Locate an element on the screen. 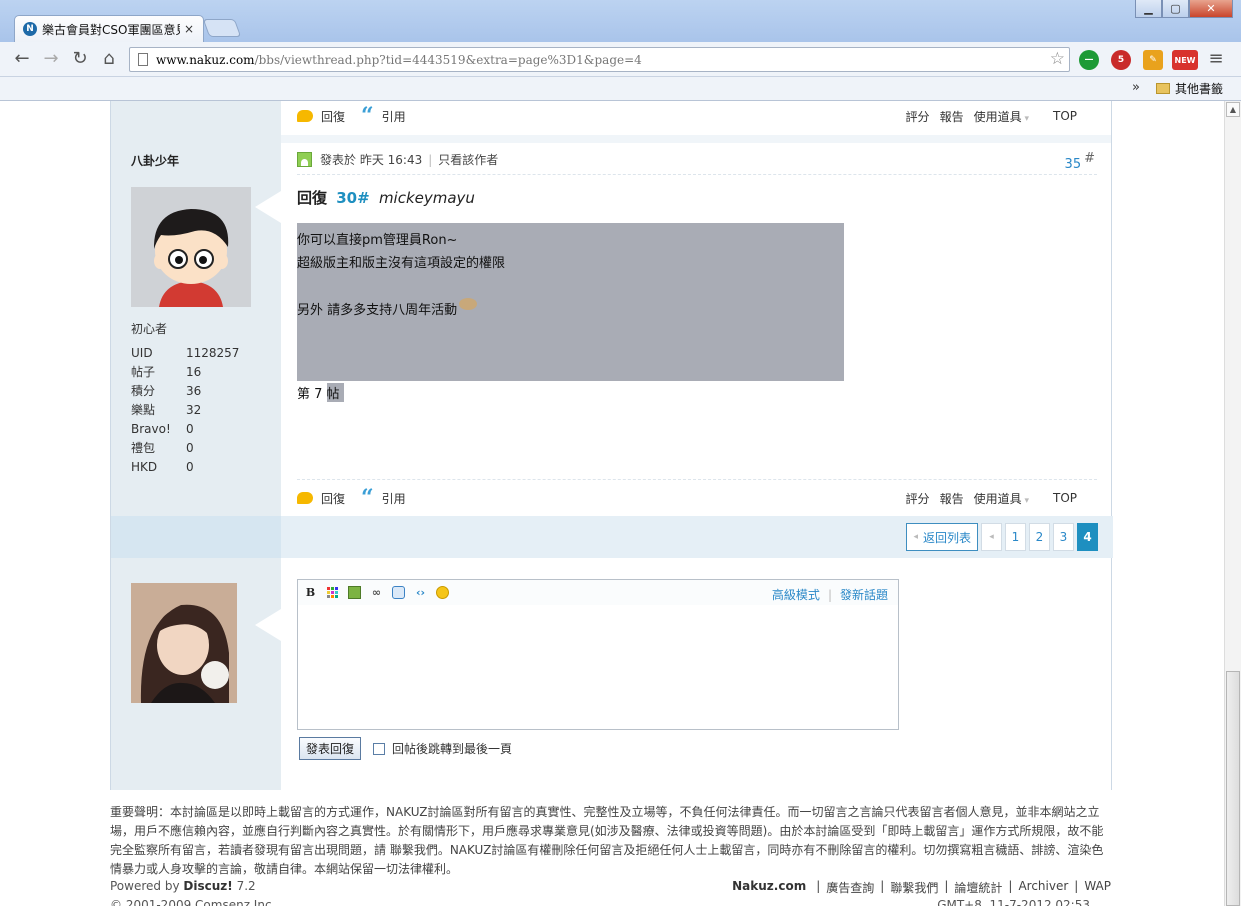 The image size is (1241, 906). author-avatar is located at coordinates (191, 247).